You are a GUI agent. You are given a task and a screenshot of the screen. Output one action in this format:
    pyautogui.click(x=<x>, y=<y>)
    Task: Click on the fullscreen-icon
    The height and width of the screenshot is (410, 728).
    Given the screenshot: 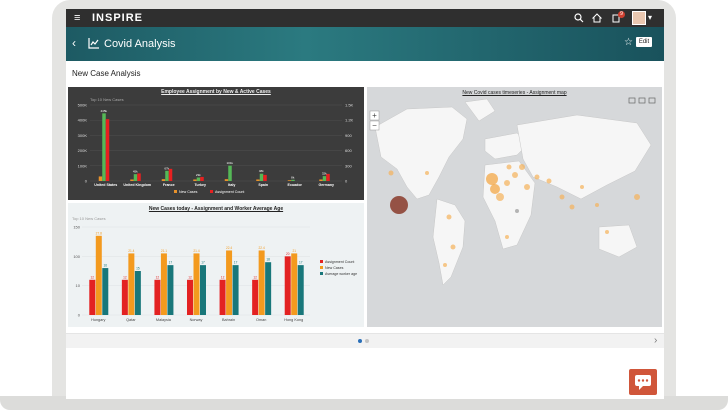 What is the action you would take?
    pyautogui.click(x=652, y=100)
    